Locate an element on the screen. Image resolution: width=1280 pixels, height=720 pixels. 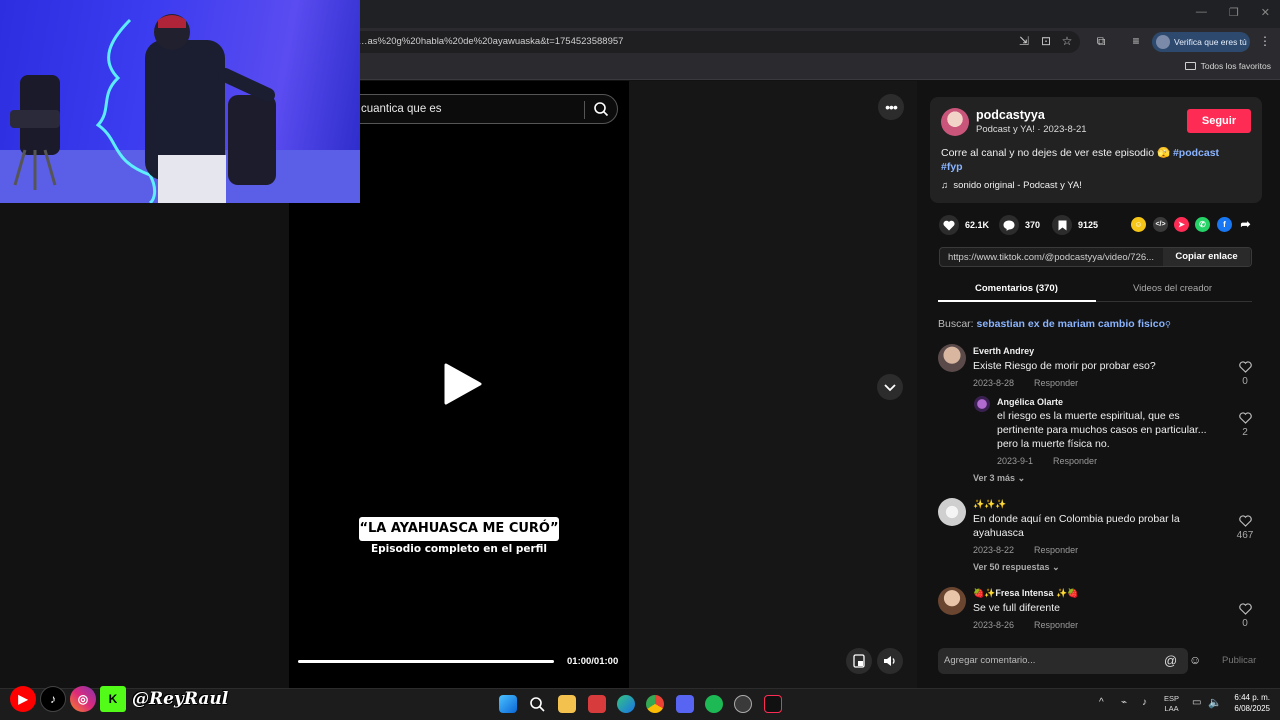
reply-like-count: 2 is located at coordinates (1245, 432).